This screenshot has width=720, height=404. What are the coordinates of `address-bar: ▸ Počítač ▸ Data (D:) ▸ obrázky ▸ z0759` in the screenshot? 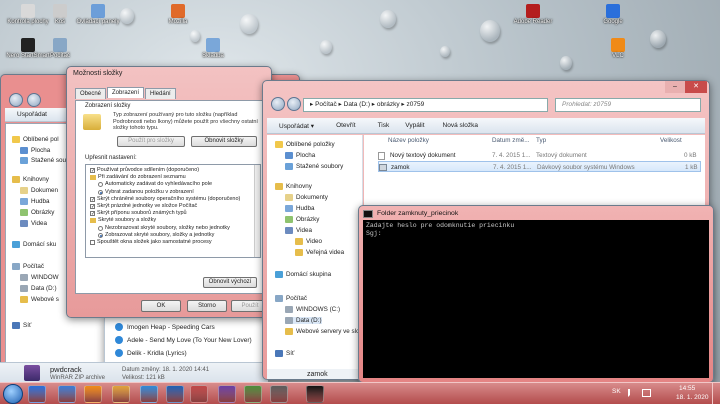 It's located at (425, 105).